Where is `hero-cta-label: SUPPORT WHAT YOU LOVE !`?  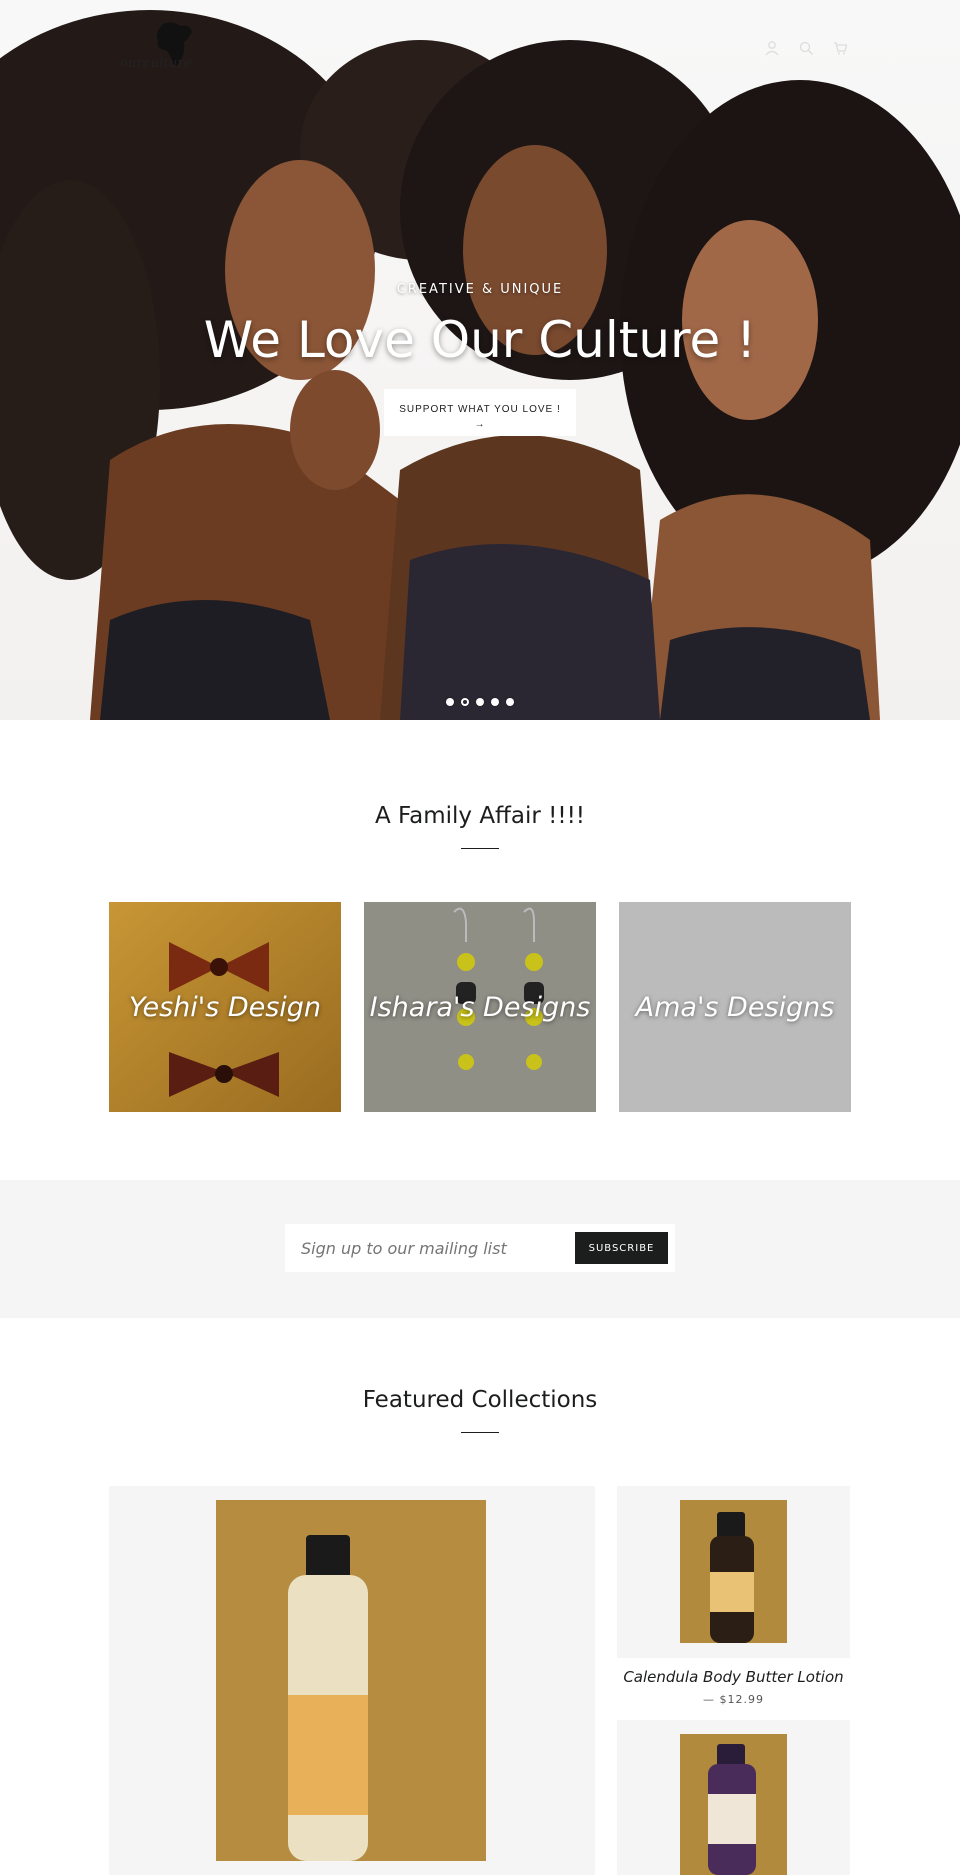
hero-cta-label: SUPPORT WHAT YOU LOVE ! is located at coordinates (480, 409).